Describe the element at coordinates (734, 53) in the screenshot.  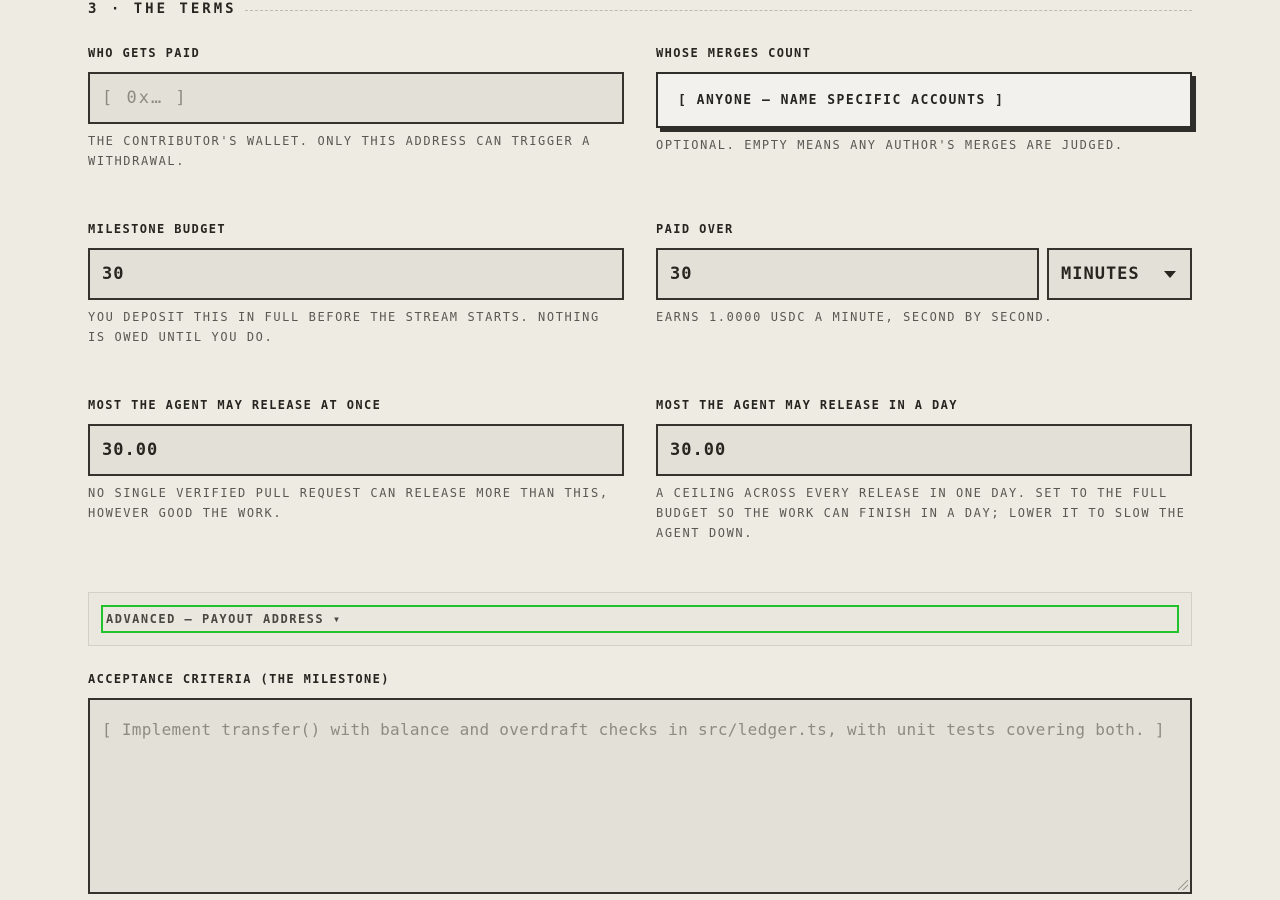
I see `whose-merges-count-label: WHOSE MERGES COUNT` at that location.